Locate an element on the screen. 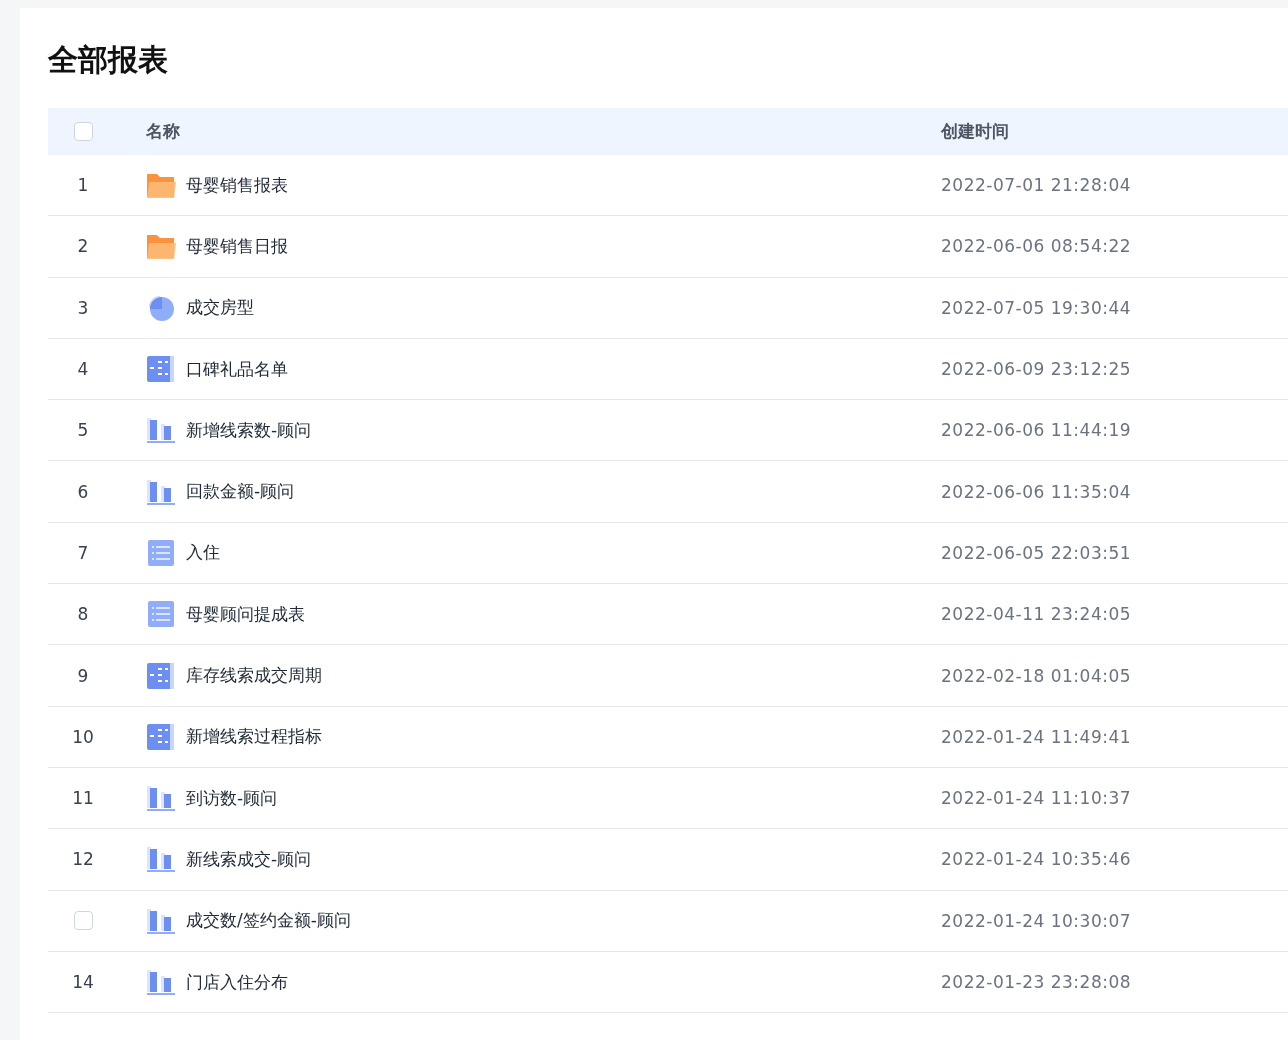 The image size is (1288, 1040). report-name: 到访数-顾问 is located at coordinates (232, 798).